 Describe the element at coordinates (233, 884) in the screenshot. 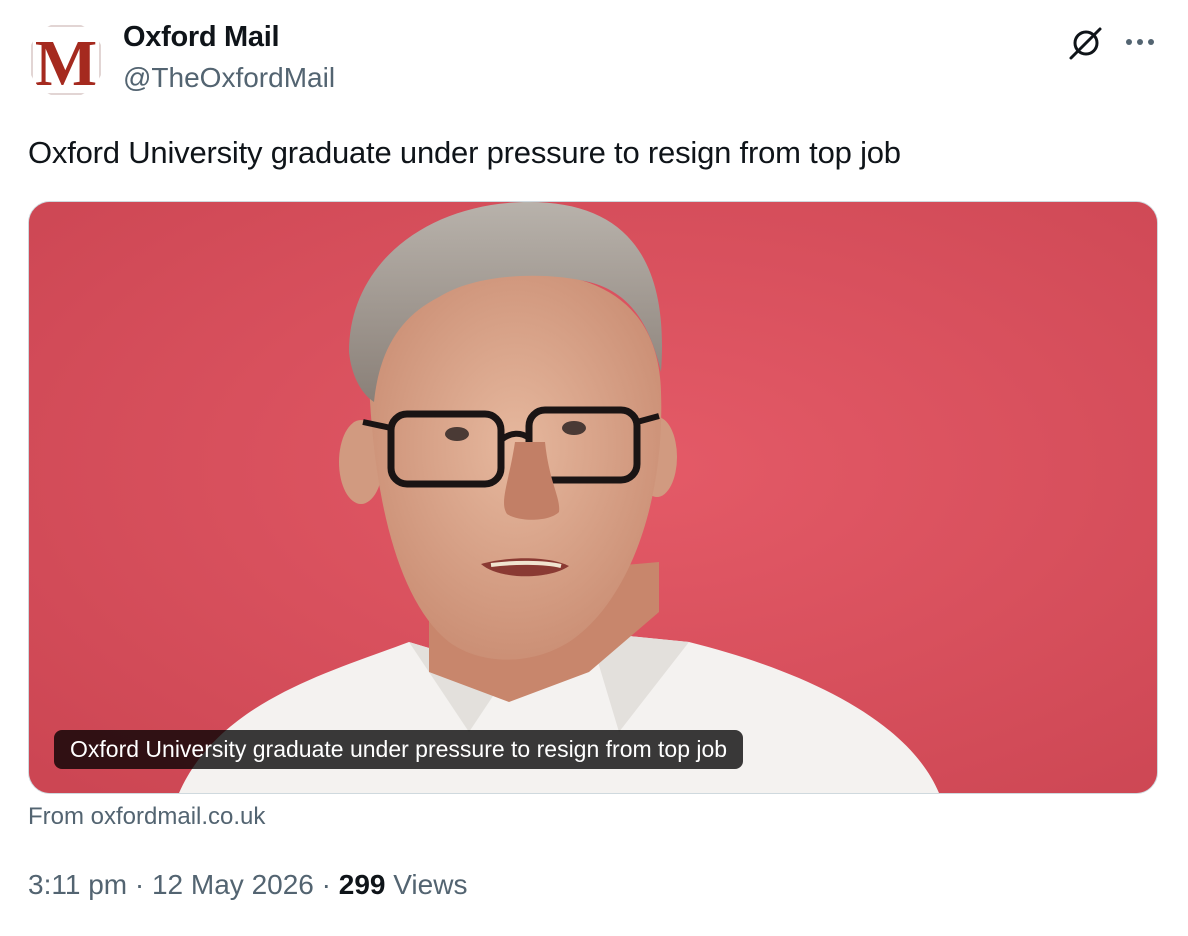

I see `tweet-date: 12 May 2026` at that location.